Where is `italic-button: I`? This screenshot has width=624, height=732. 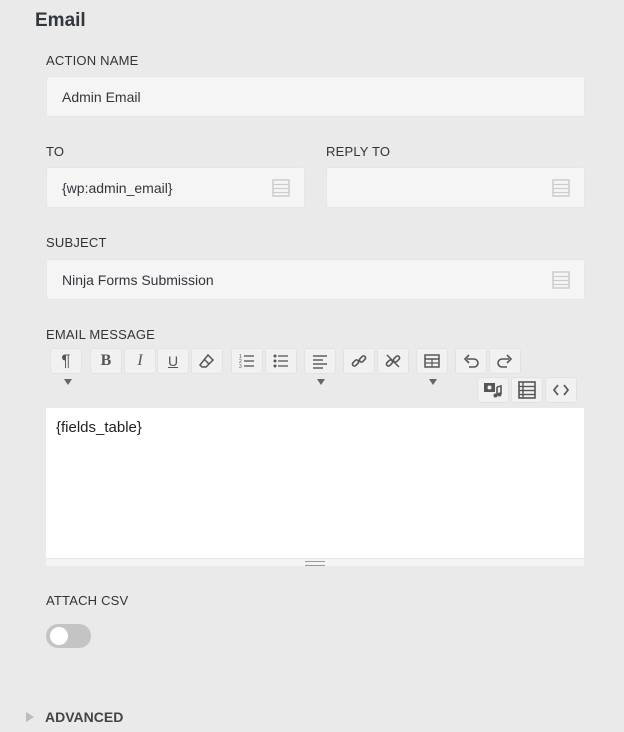
italic-button: I is located at coordinates (140, 361).